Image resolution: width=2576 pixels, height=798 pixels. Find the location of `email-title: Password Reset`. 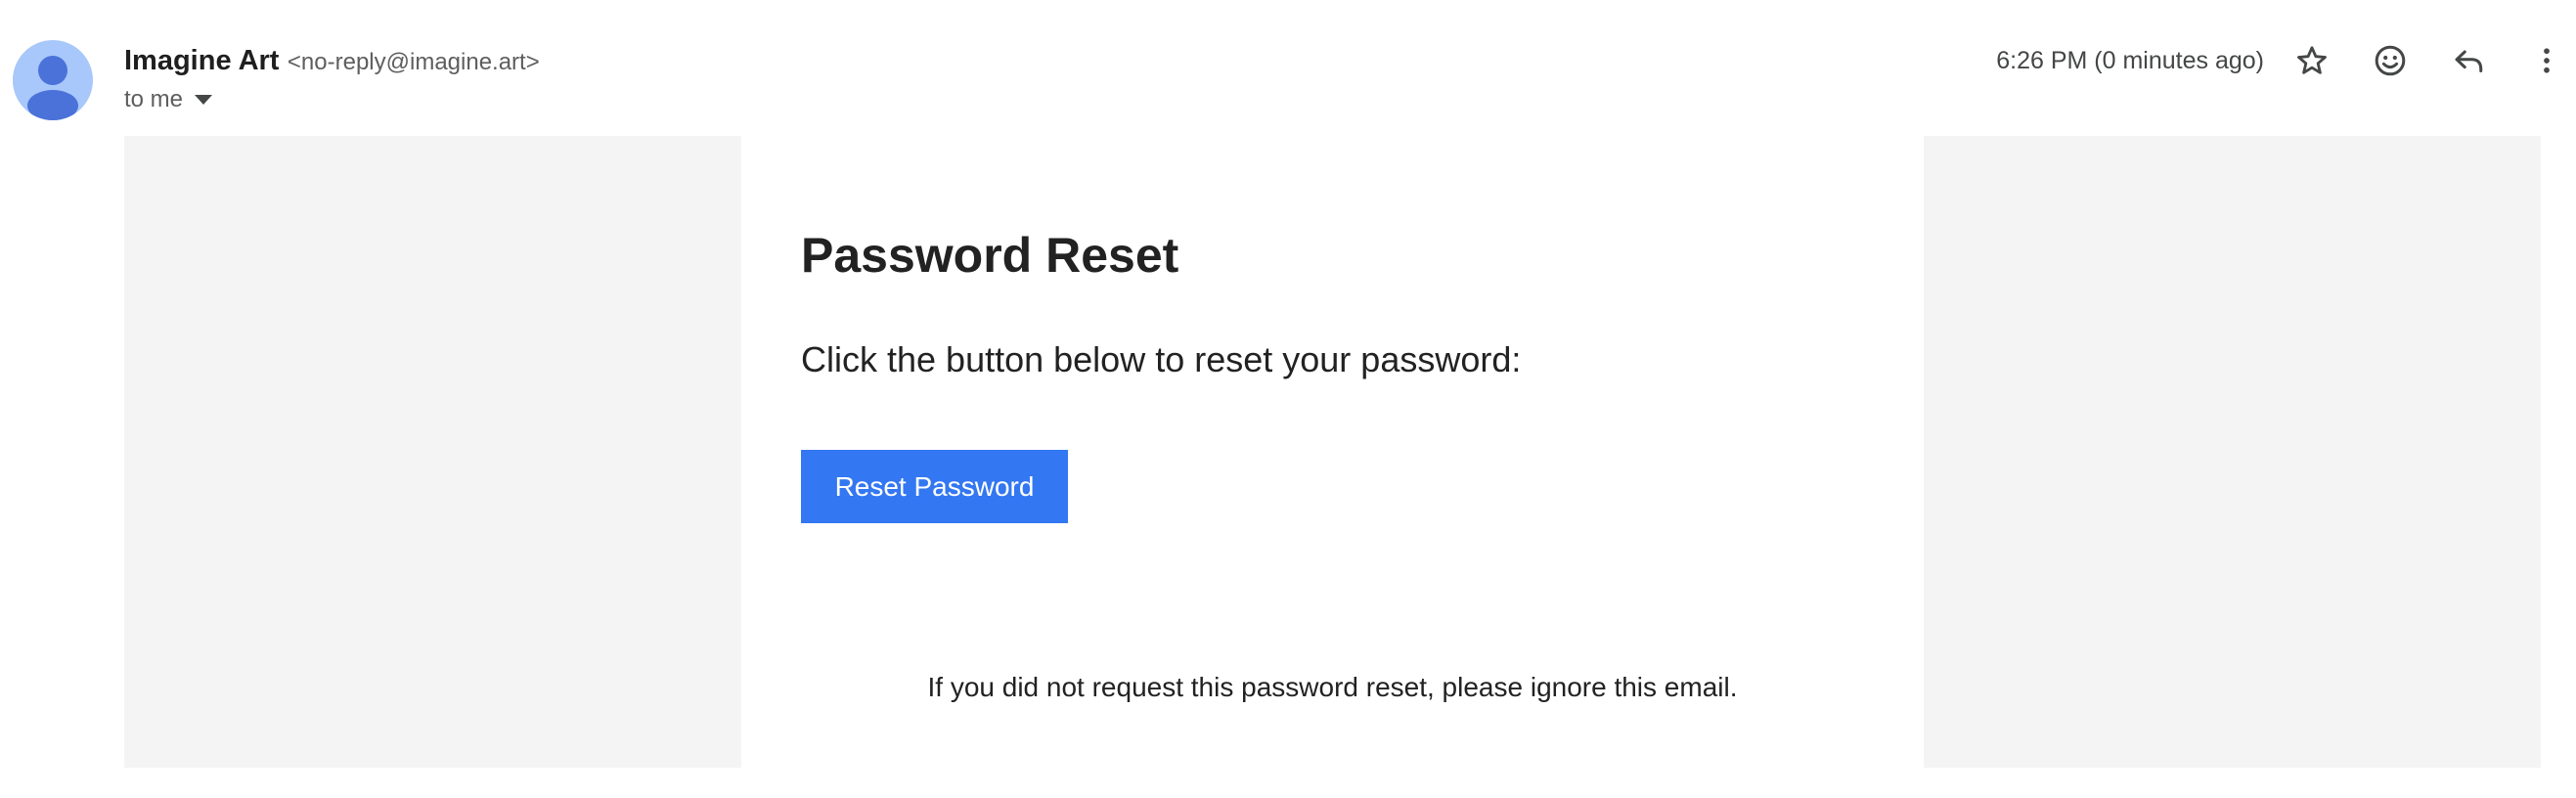

email-title: Password Reset is located at coordinates (990, 255).